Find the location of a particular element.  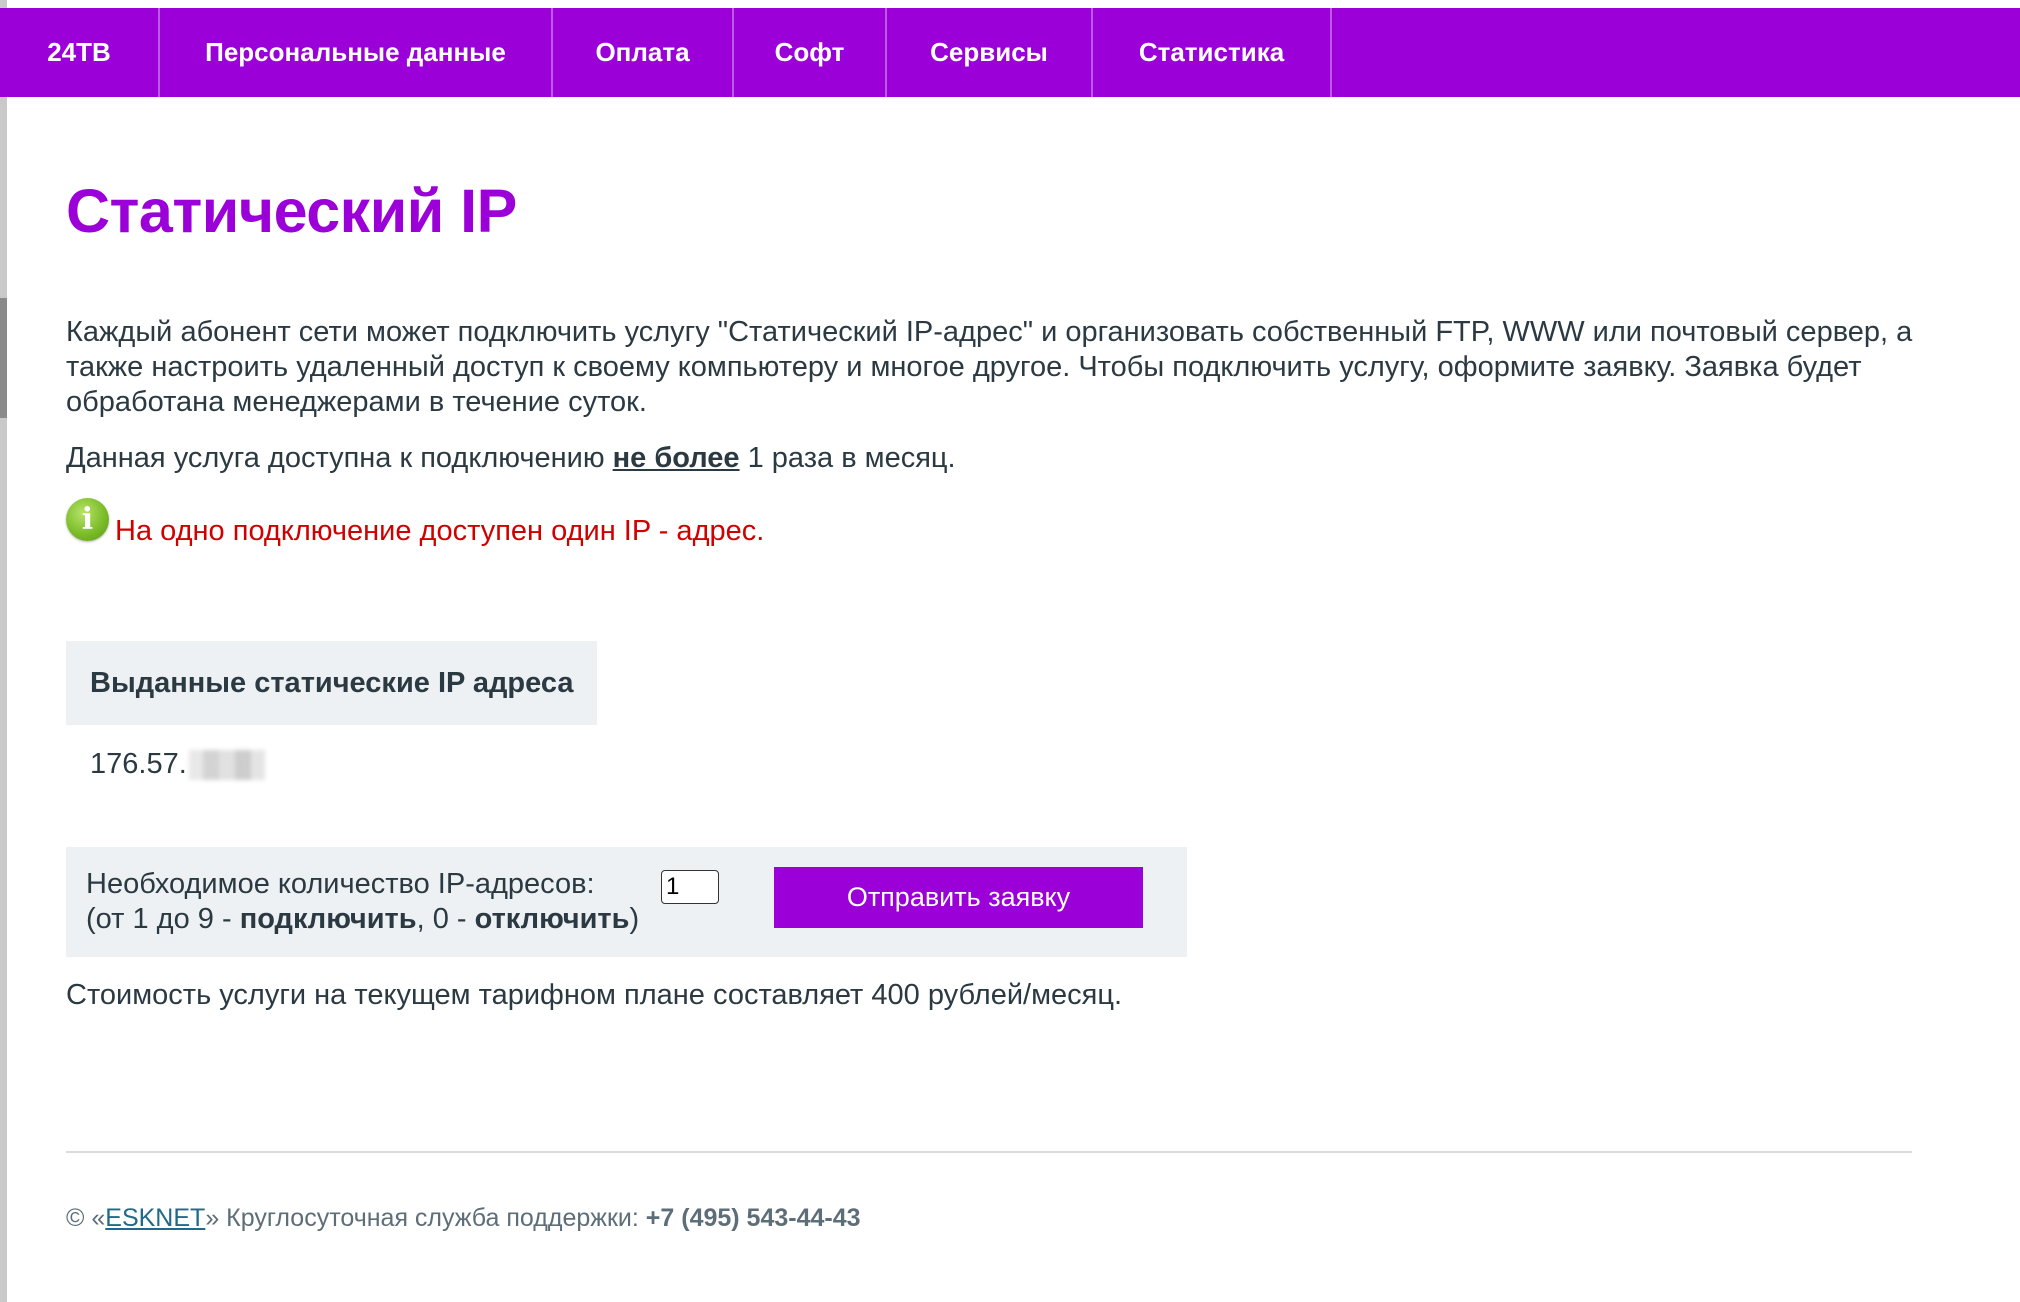

quantity-label-line1: Необходимое количество IP-адресов: is located at coordinates (340, 884).